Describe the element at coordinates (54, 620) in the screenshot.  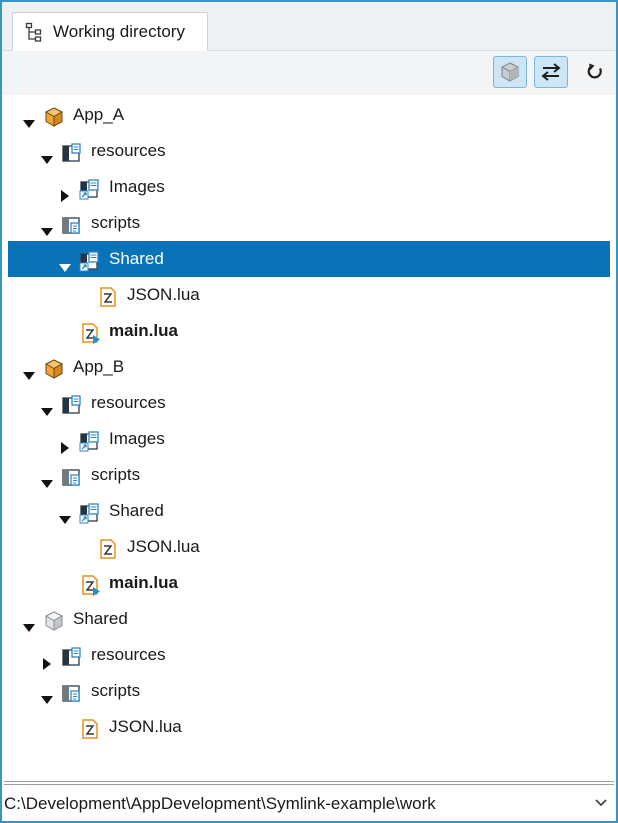
I see `library-project-icon` at that location.